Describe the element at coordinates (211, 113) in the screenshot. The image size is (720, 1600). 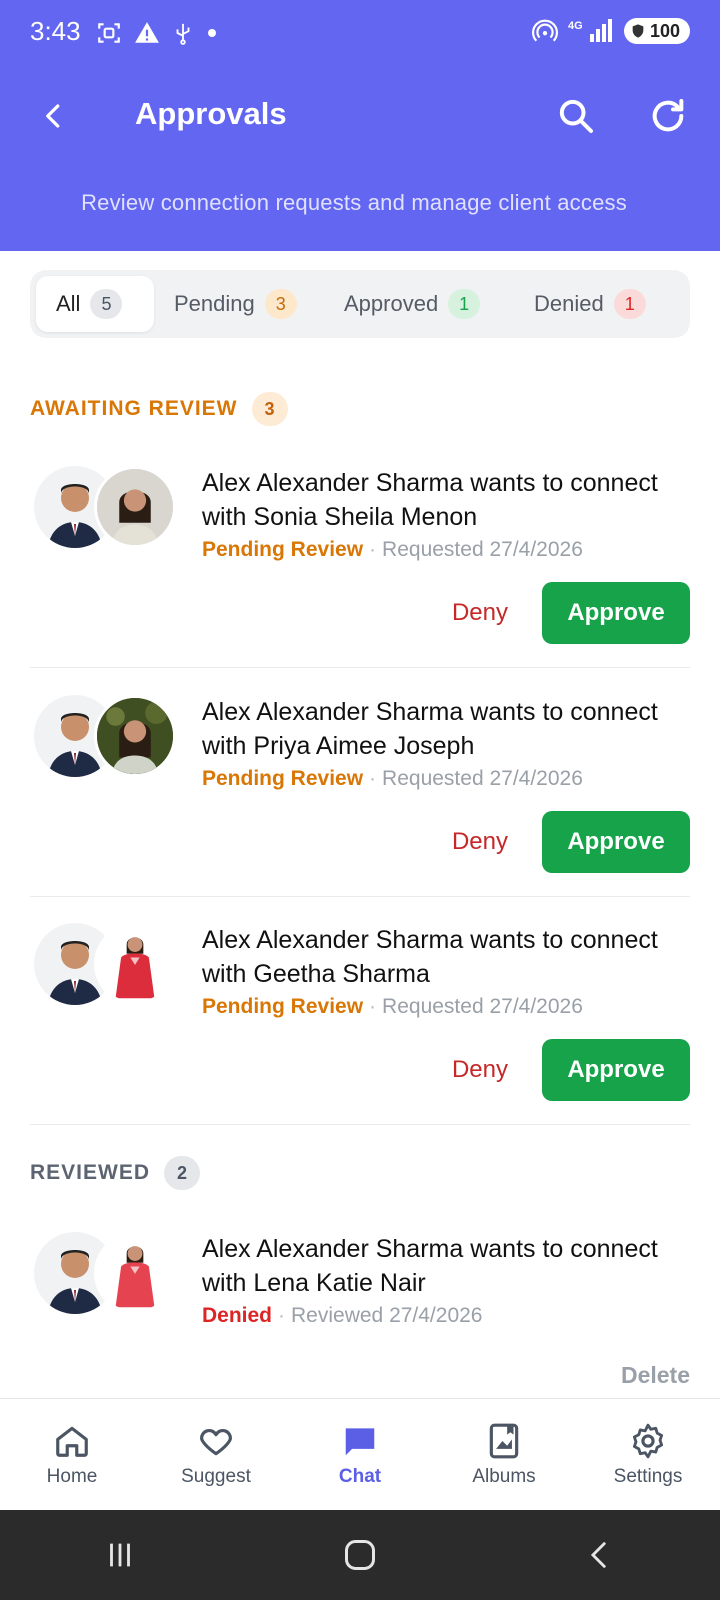
I see `page-title: Approvals` at that location.